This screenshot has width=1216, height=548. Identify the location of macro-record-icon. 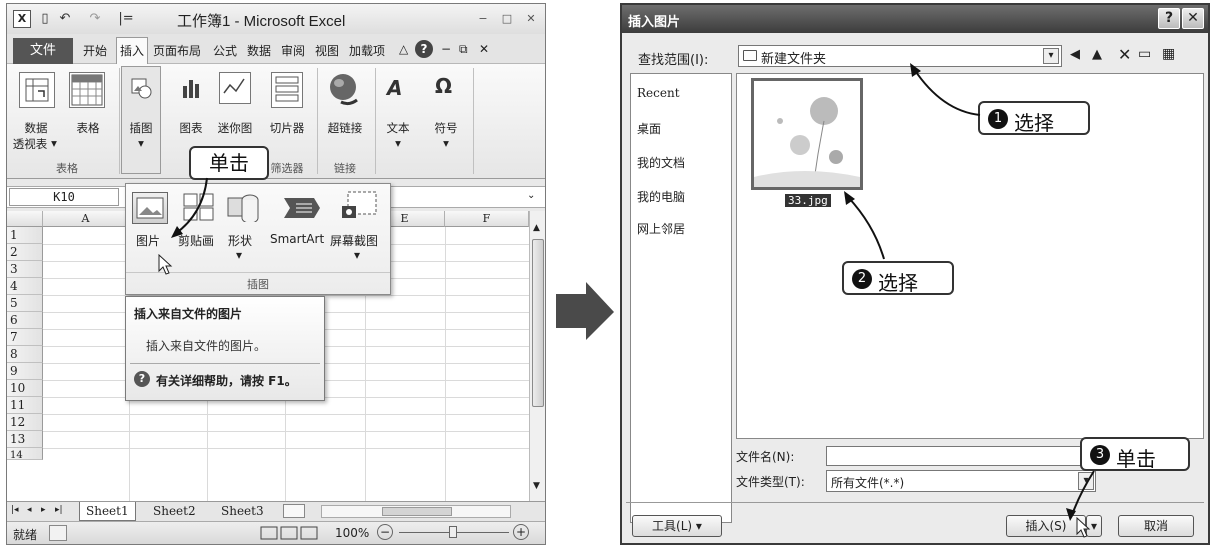
(58, 533).